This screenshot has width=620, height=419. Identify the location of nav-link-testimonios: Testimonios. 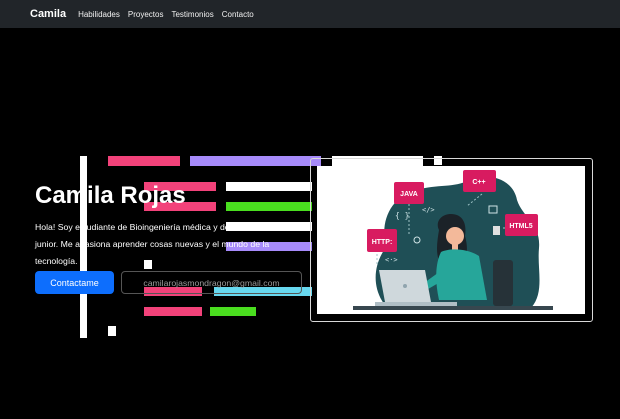
(192, 14).